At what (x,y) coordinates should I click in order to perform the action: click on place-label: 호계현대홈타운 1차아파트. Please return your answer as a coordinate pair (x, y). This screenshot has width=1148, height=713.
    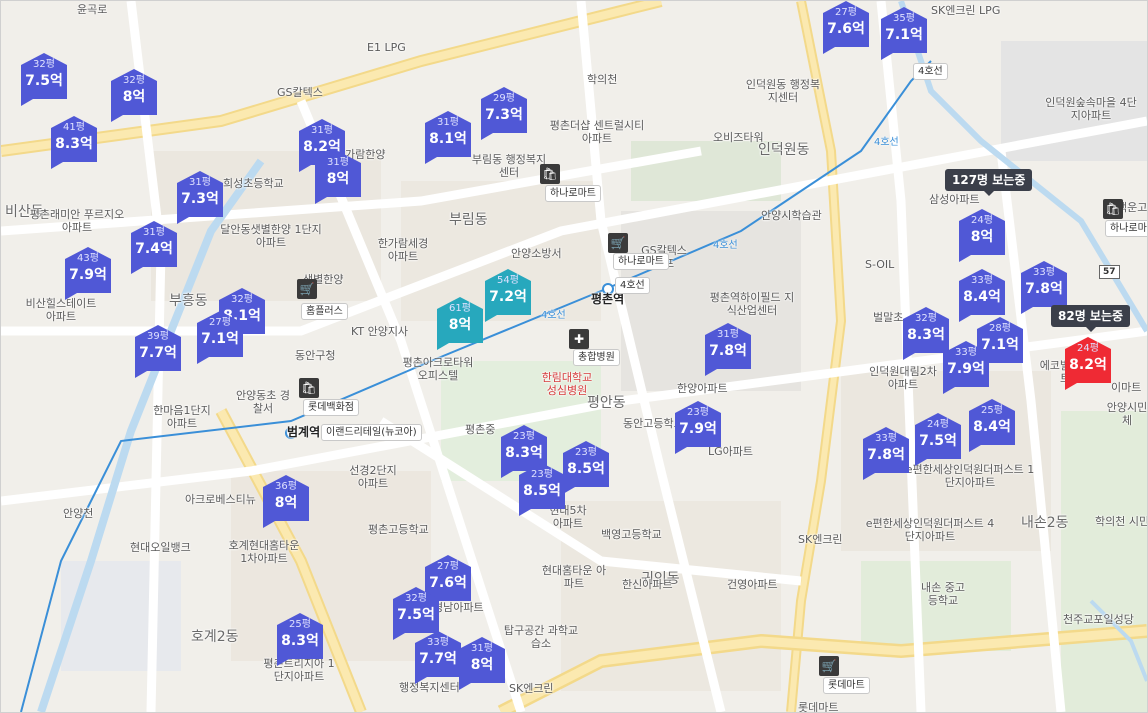
    Looking at the image, I should click on (264, 552).